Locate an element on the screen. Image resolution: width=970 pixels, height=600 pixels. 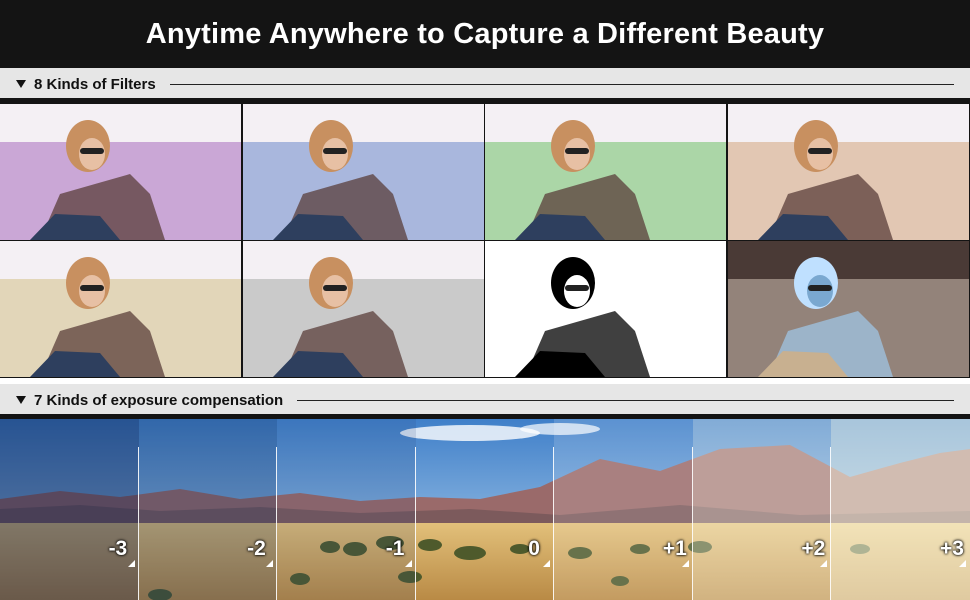
green-filter-photo is located at coordinates (606, 172).